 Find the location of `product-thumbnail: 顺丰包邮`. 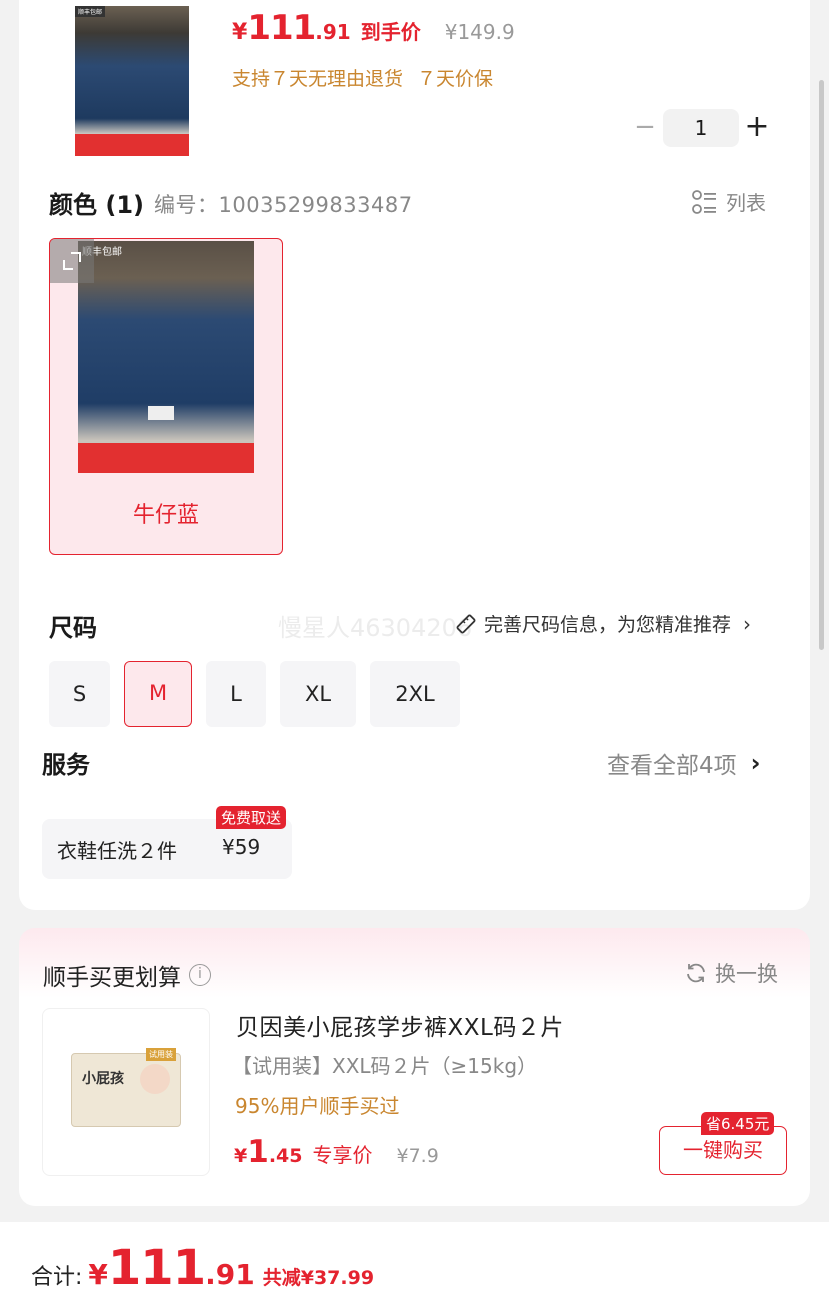

product-thumbnail: 顺丰包邮 is located at coordinates (132, 81).